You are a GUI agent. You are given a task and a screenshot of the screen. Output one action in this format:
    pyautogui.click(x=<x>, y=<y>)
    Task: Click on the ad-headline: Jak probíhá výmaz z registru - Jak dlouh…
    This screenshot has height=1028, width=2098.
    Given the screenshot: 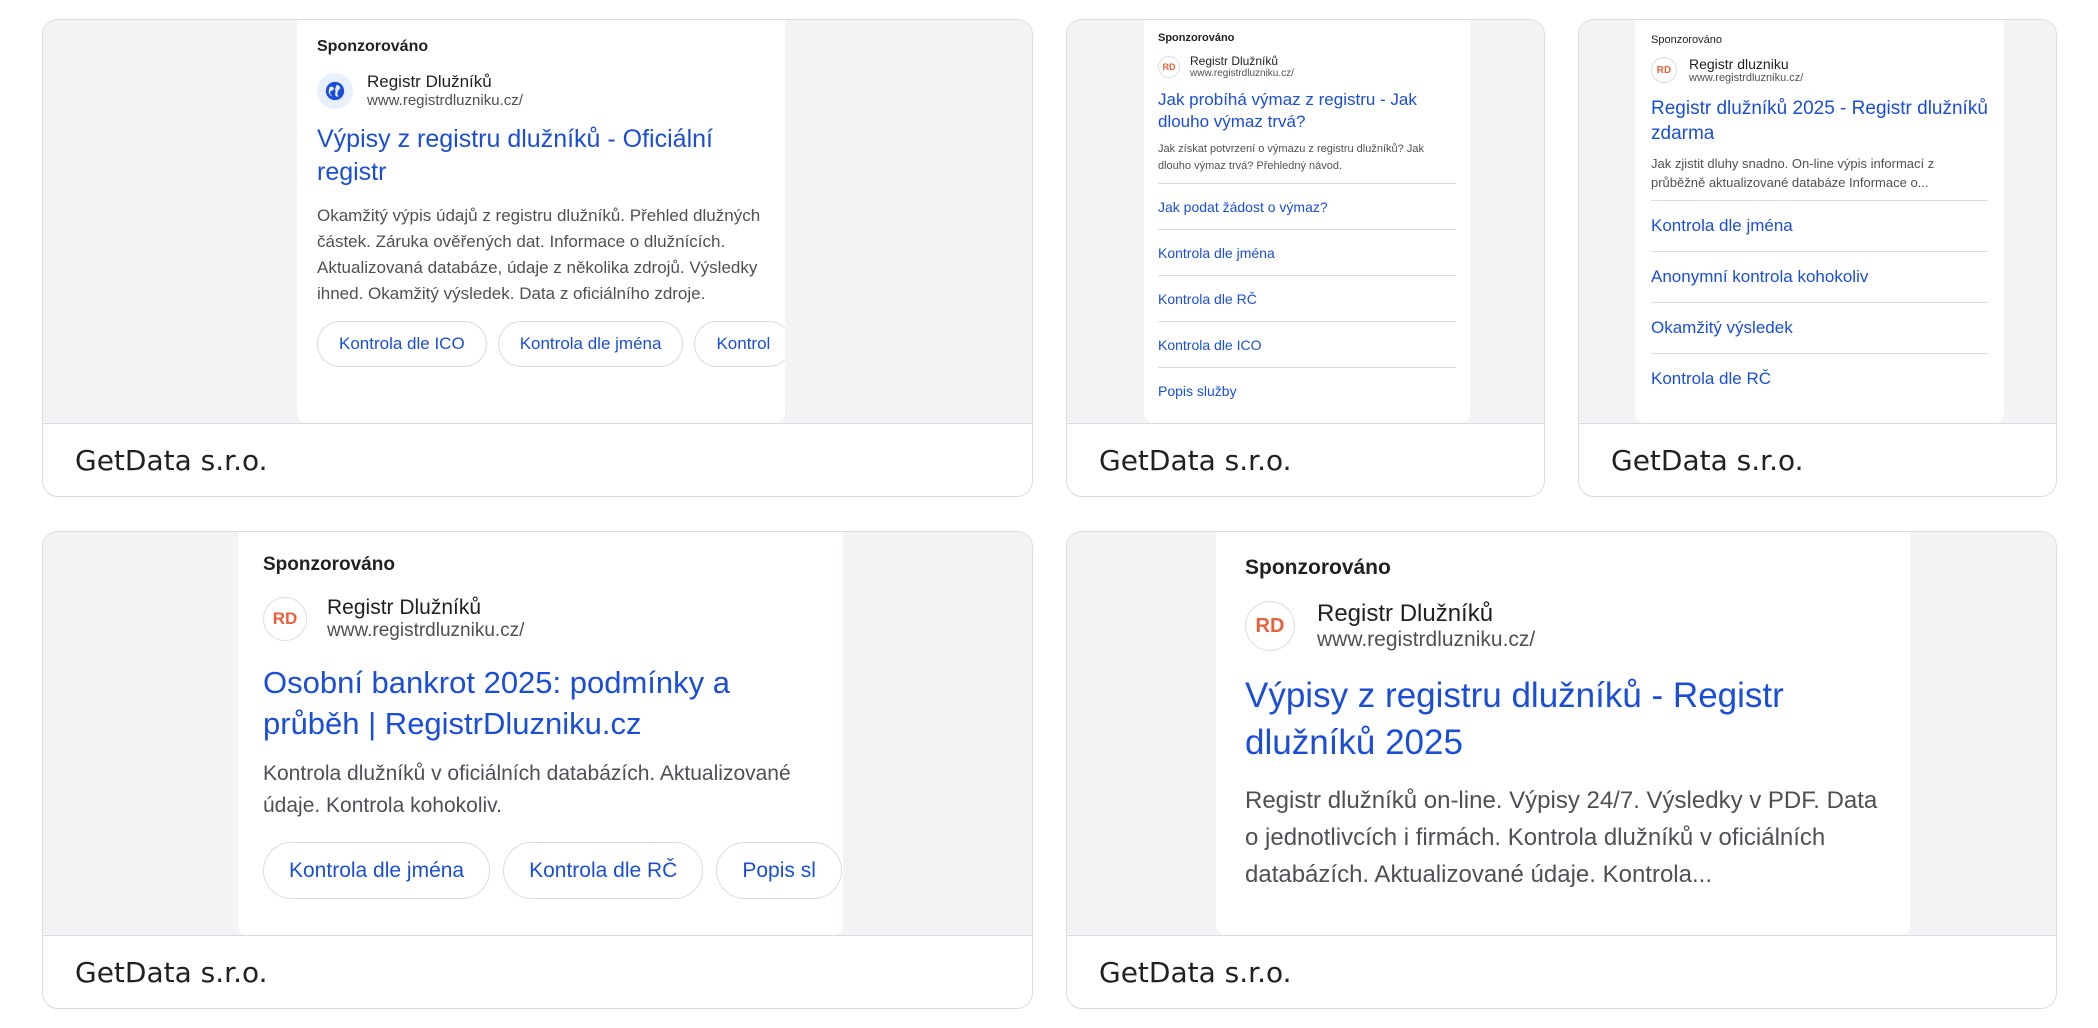 What is the action you would take?
    pyautogui.click(x=1307, y=111)
    